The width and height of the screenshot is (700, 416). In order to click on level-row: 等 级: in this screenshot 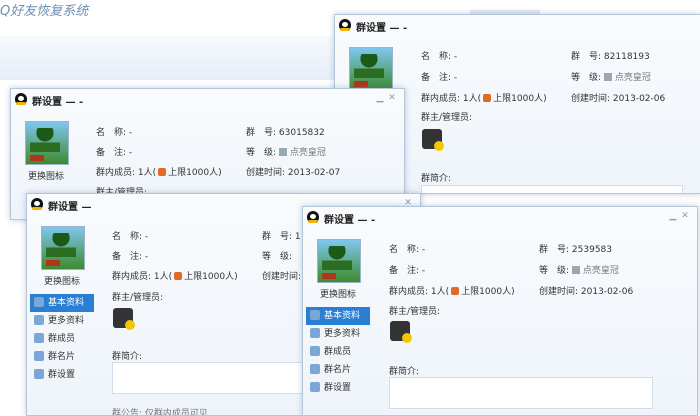, I will do `click(277, 255)`.